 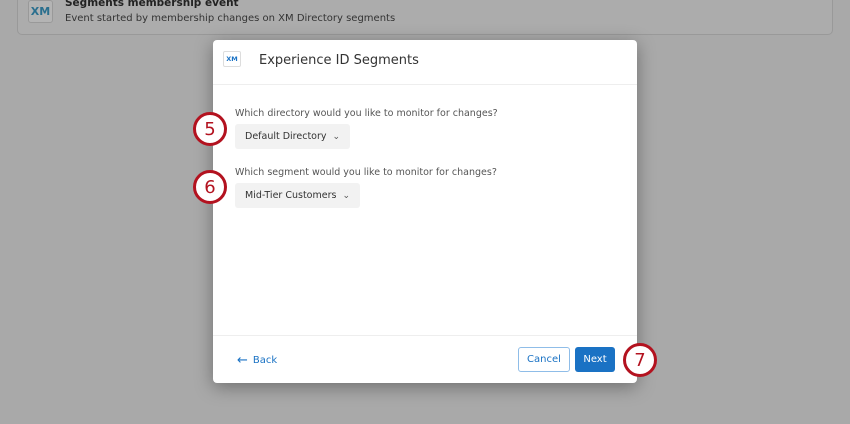 What do you see at coordinates (265, 360) in the screenshot?
I see `back-label: Back` at bounding box center [265, 360].